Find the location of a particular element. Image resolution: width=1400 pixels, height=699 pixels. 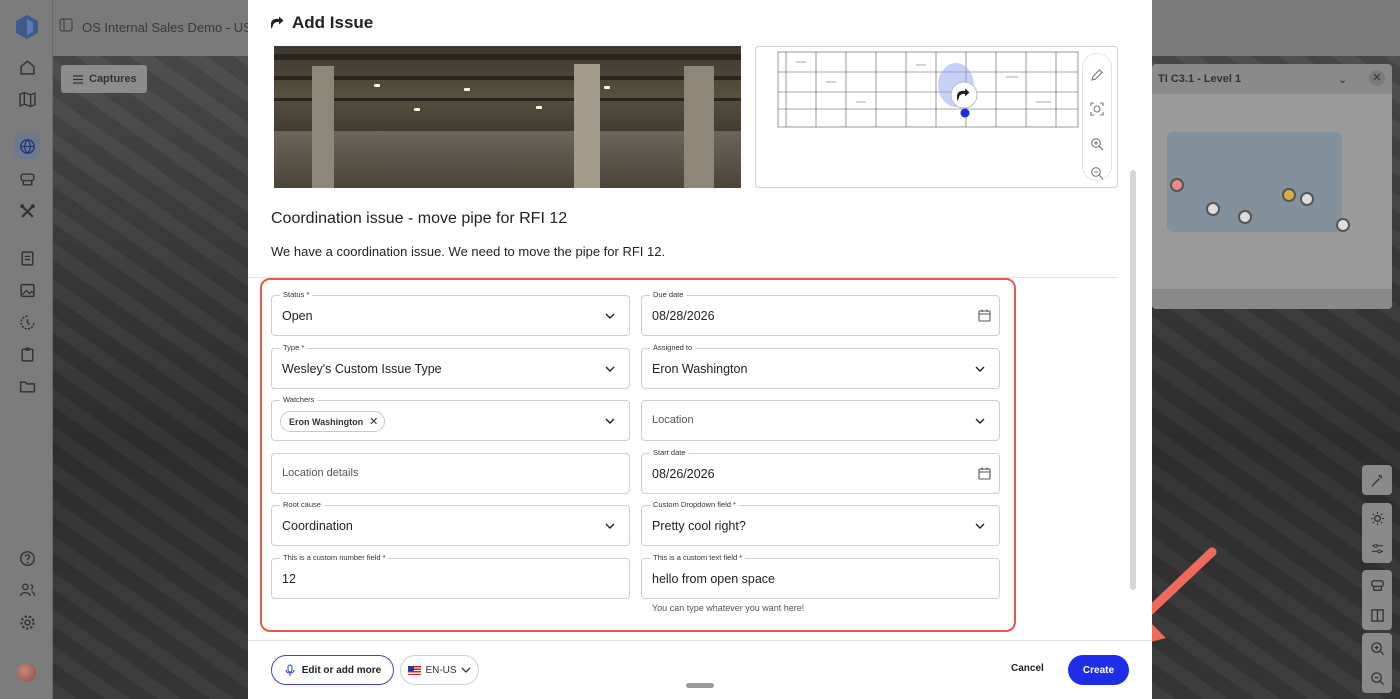

field-value: Coordination is located at coordinates (317, 526).